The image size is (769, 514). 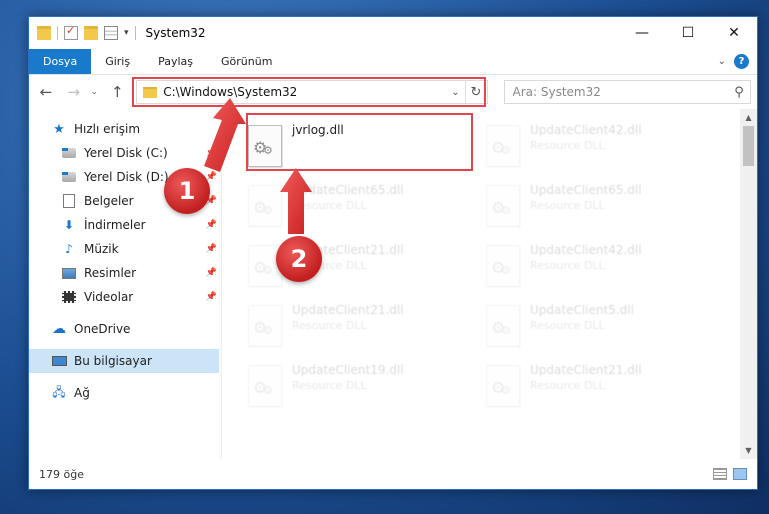 I want to click on address-dropdown-icon: ⌄, so click(x=456, y=92).